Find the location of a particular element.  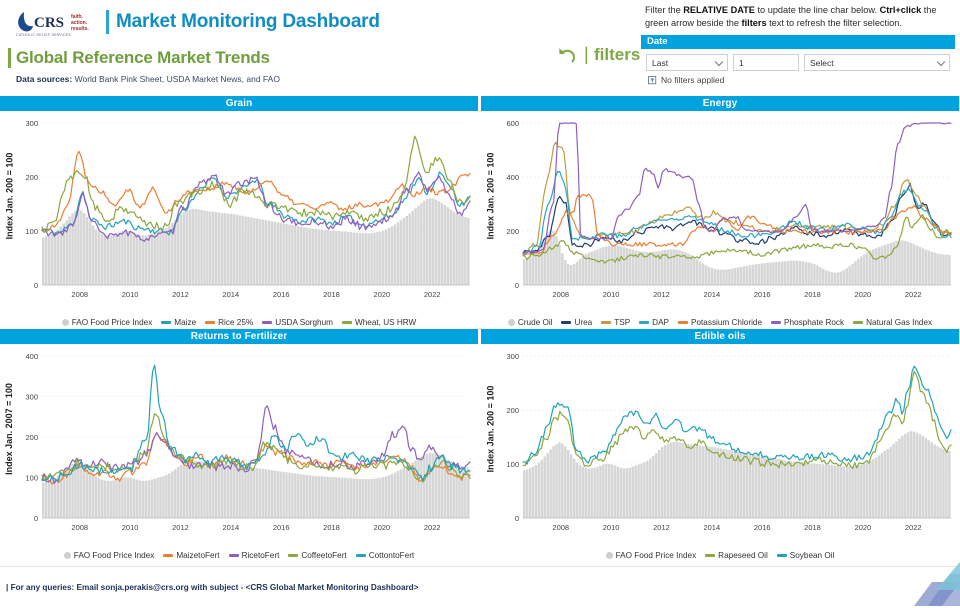

legend-item: CoffeetoFert is located at coordinates (317, 555).